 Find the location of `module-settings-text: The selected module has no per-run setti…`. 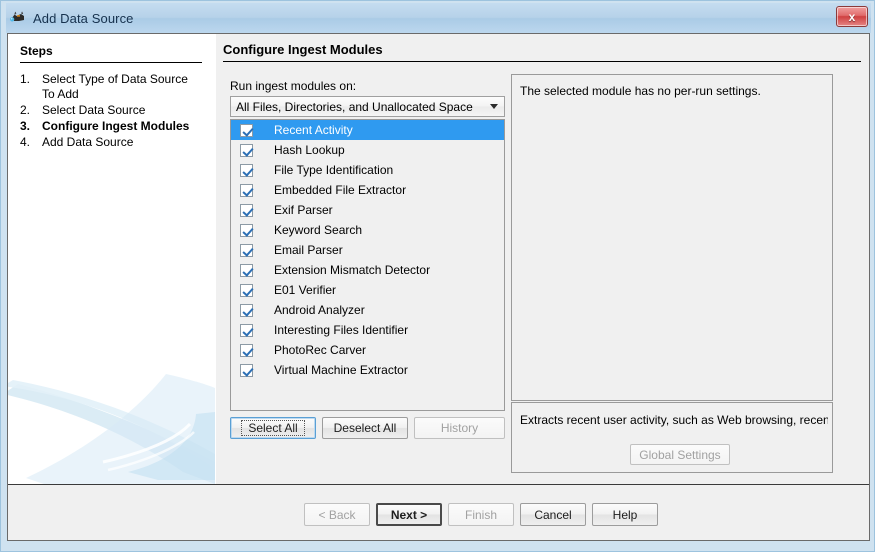

module-settings-text: The selected module has no per-run setti… is located at coordinates (640, 91).